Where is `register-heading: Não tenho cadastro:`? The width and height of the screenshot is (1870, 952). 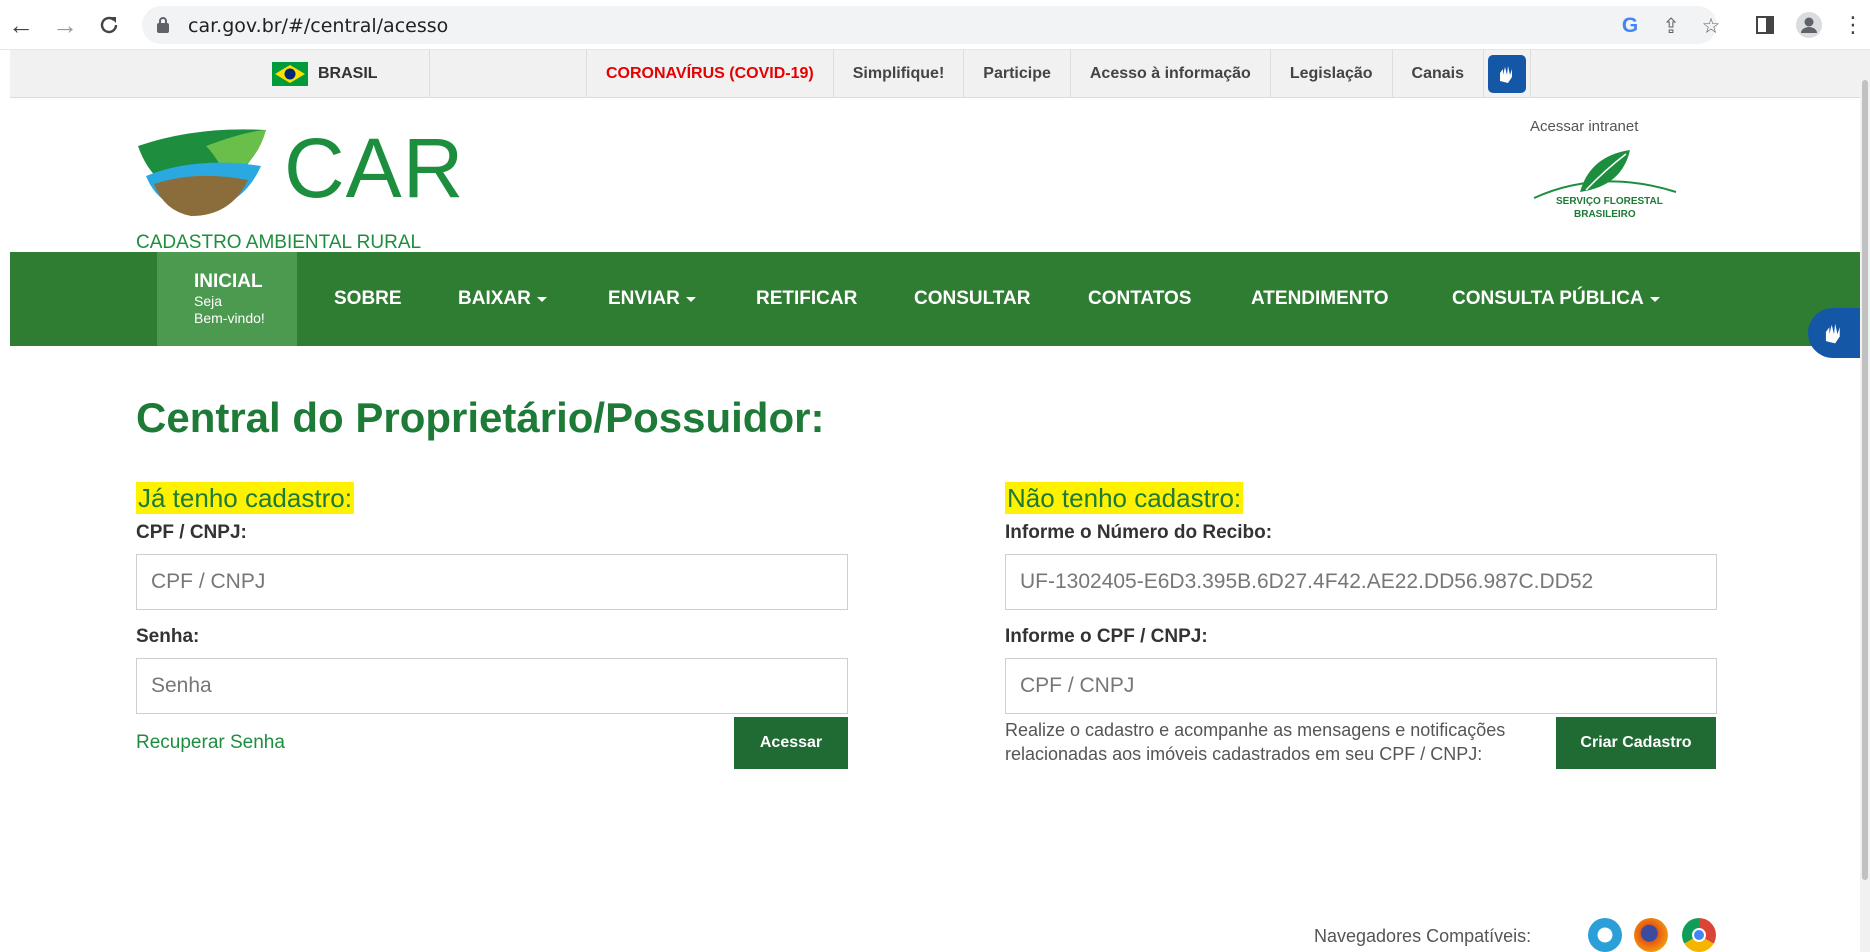
register-heading: Não tenho cadastro: is located at coordinates (1124, 498).